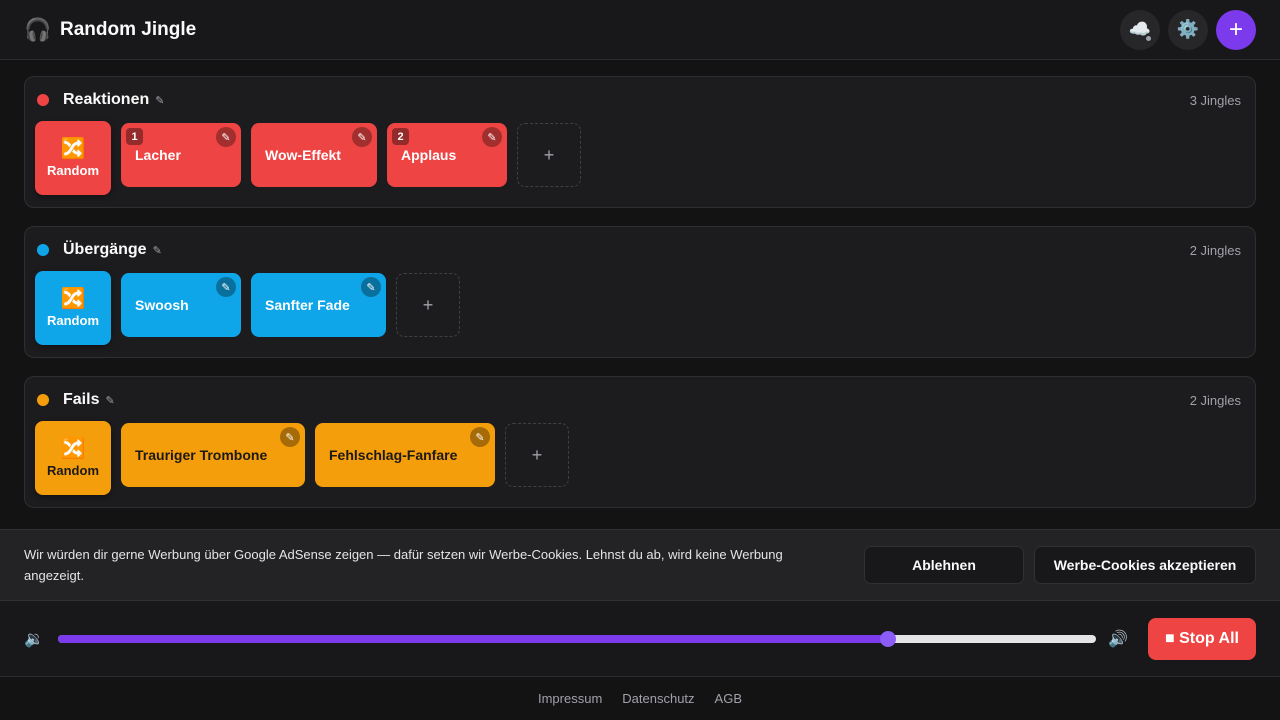 The width and height of the screenshot is (1280, 720). I want to click on jingle-pad: Fehlschlag-Fanfare ✎, so click(405, 455).